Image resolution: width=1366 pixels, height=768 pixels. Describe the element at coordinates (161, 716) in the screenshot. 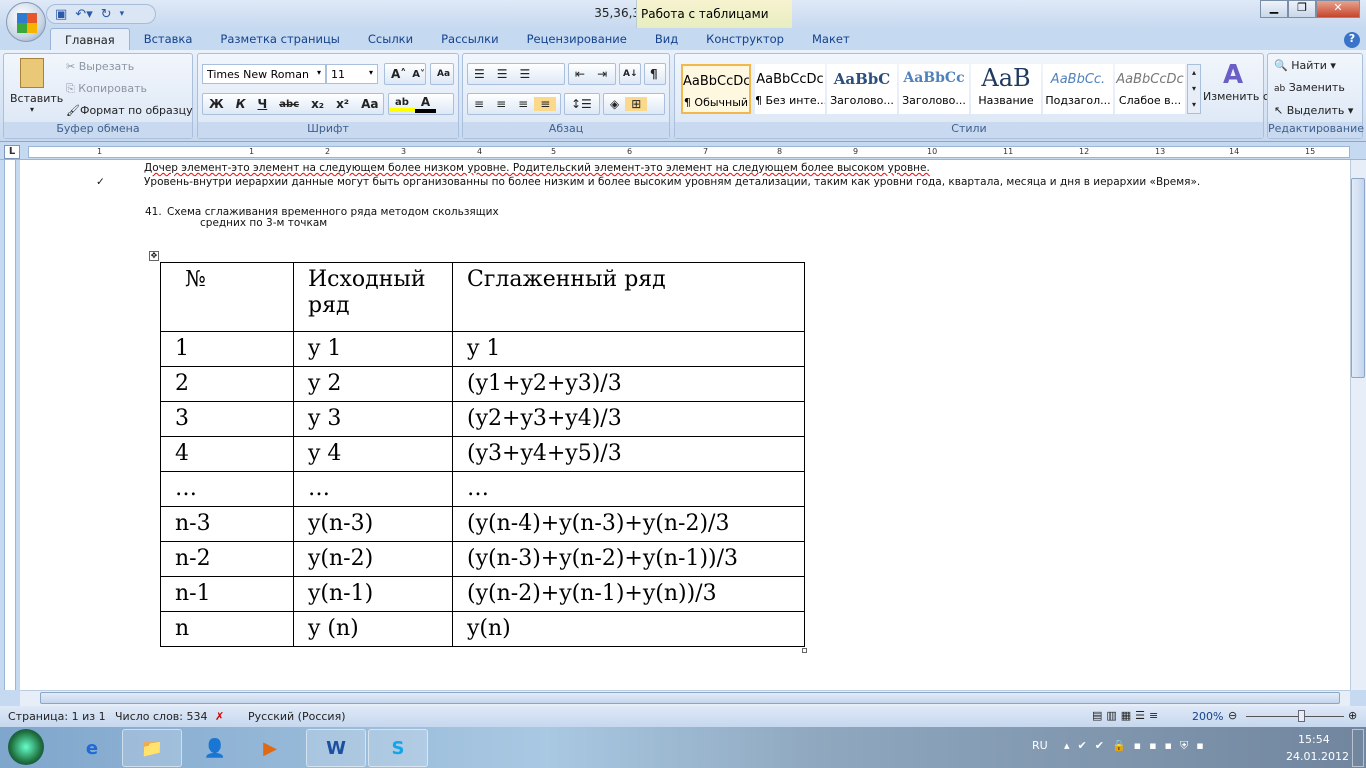

I see `word-count: Число слов: 534` at that location.